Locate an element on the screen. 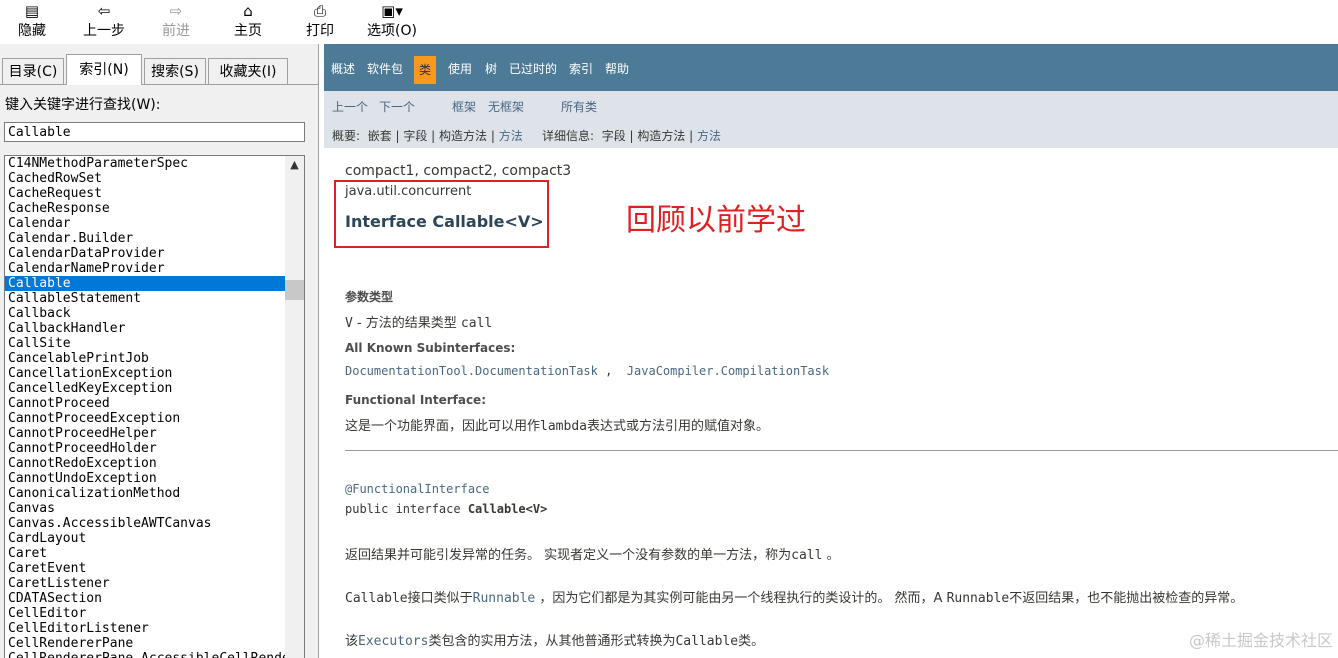 The width and height of the screenshot is (1338, 658). home-button: ⌂ 主页 is located at coordinates (248, 22).